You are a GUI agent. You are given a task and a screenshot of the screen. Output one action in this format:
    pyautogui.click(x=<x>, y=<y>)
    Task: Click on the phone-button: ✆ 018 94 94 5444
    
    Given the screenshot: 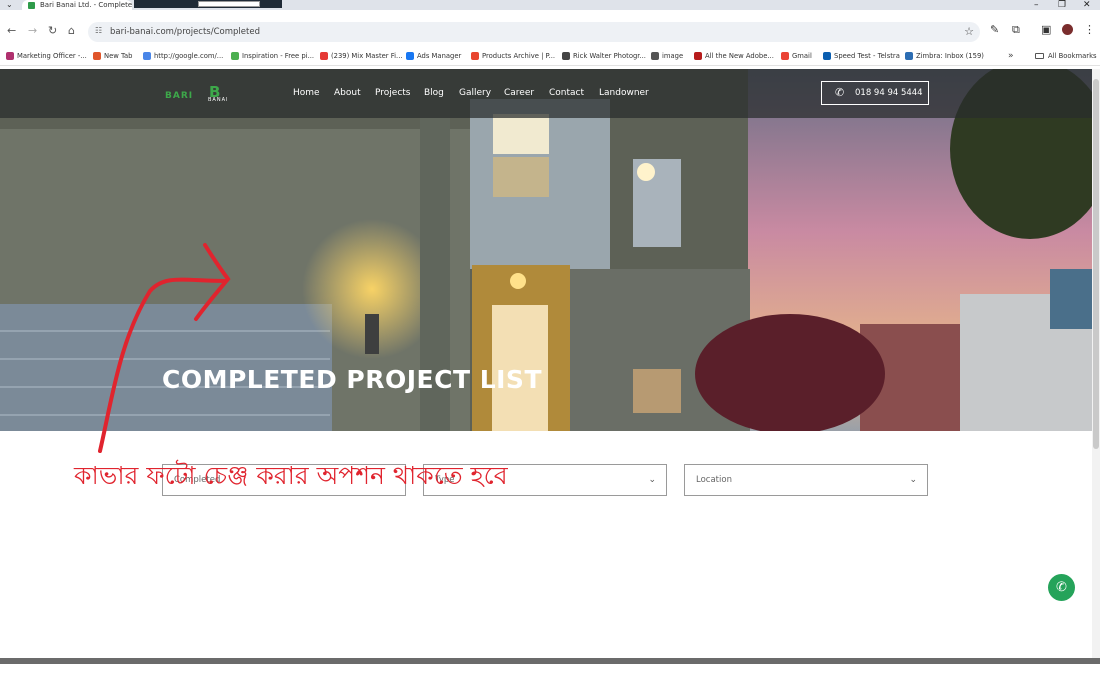 What is the action you would take?
    pyautogui.click(x=875, y=93)
    